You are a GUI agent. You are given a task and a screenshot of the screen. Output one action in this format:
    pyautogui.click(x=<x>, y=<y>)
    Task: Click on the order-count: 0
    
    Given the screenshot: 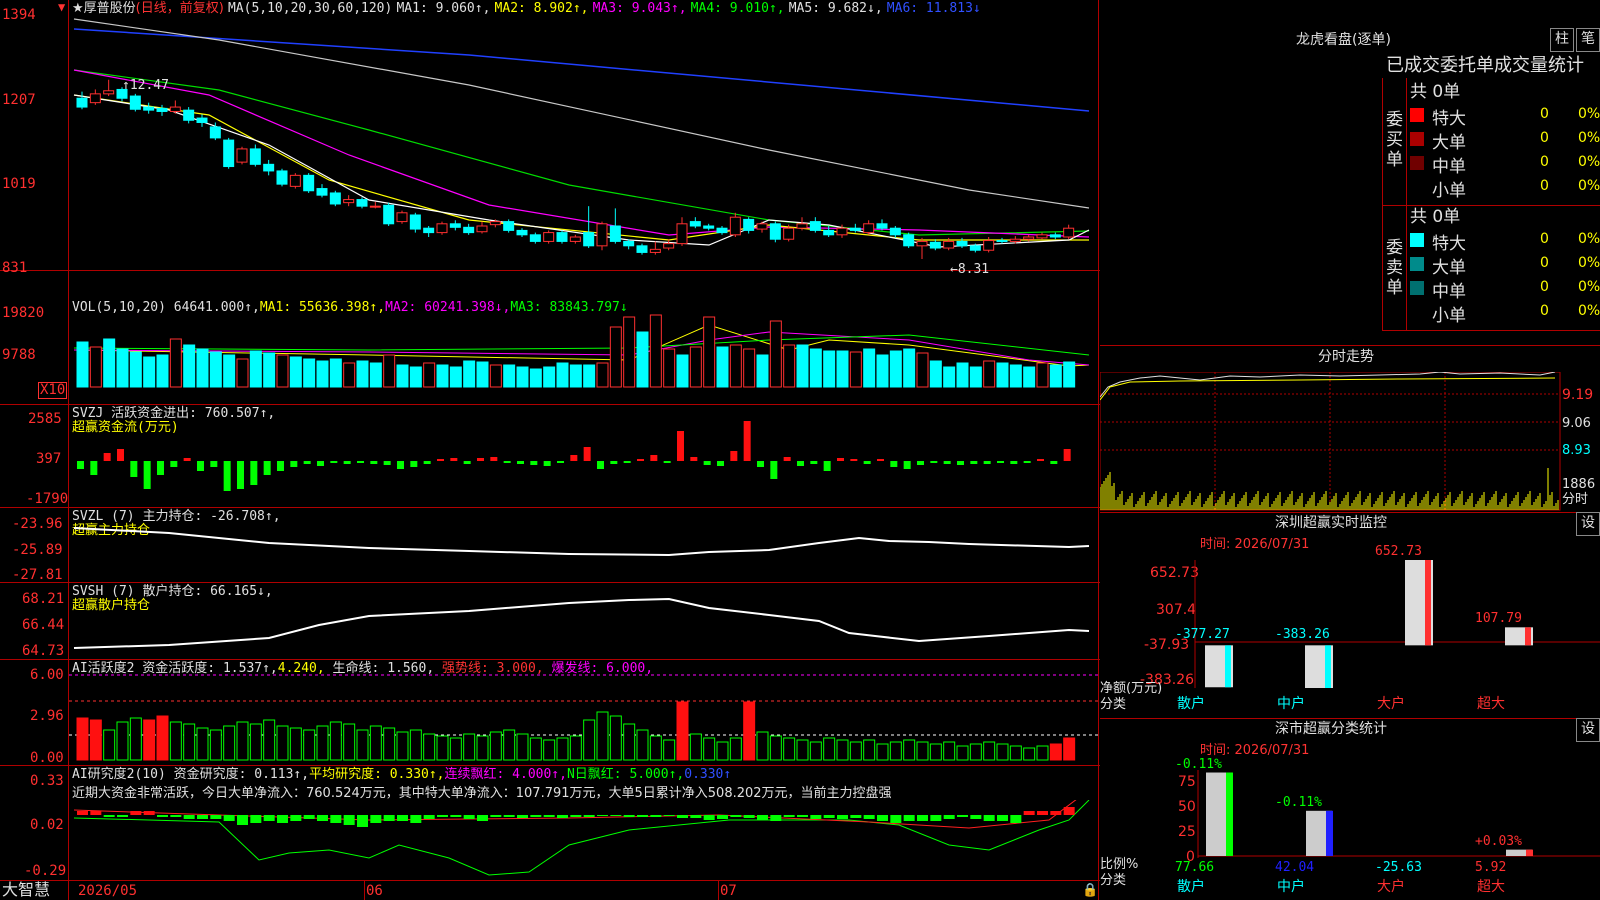 What is the action you would take?
    pyautogui.click(x=1544, y=311)
    